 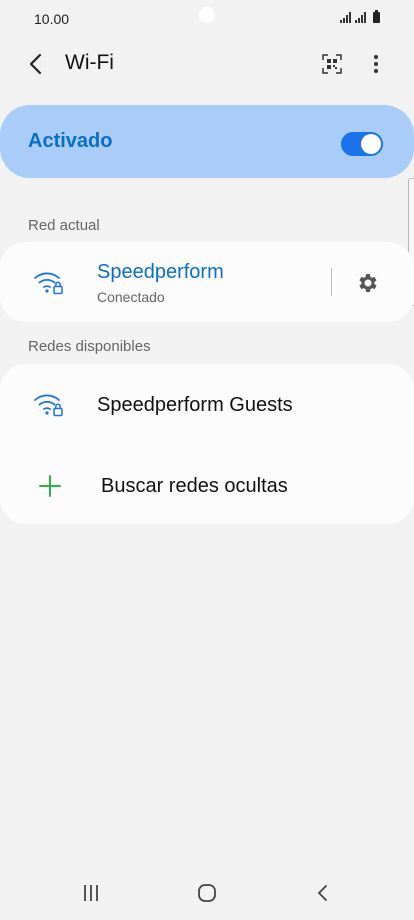 I want to click on back-button, so click(x=36, y=64).